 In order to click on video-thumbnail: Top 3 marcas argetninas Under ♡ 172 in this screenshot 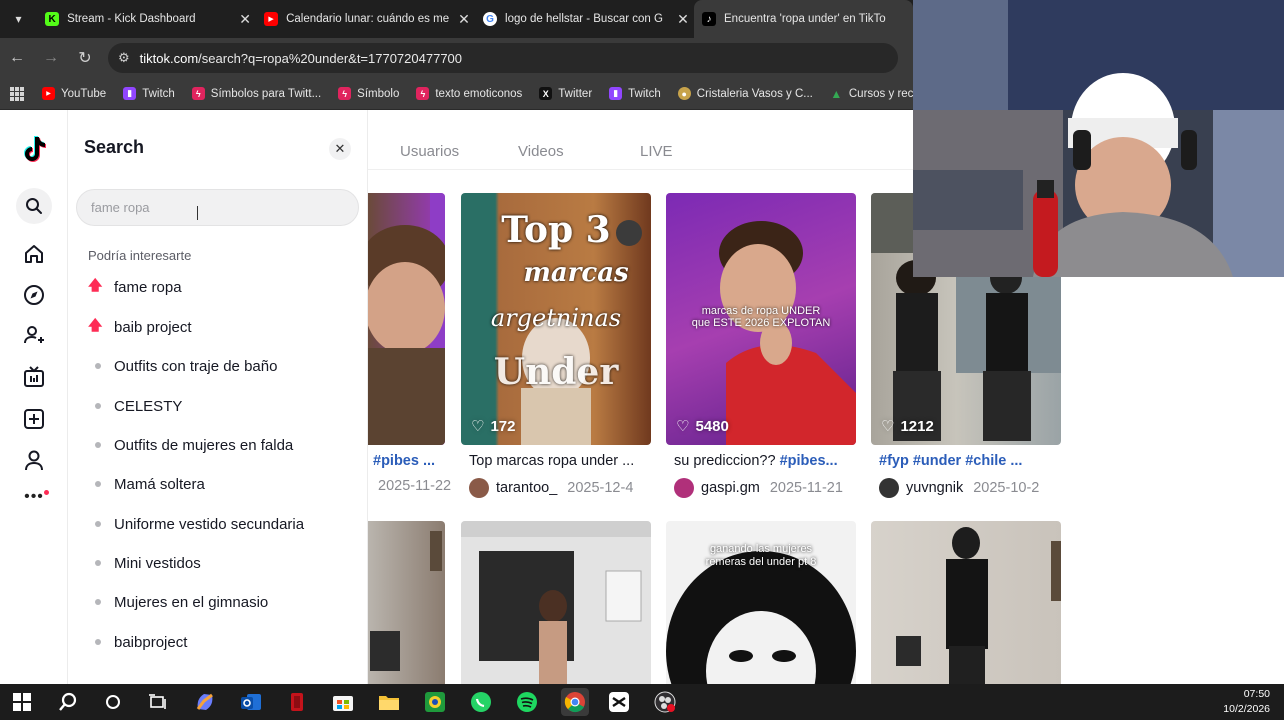, I will do `click(556, 319)`.